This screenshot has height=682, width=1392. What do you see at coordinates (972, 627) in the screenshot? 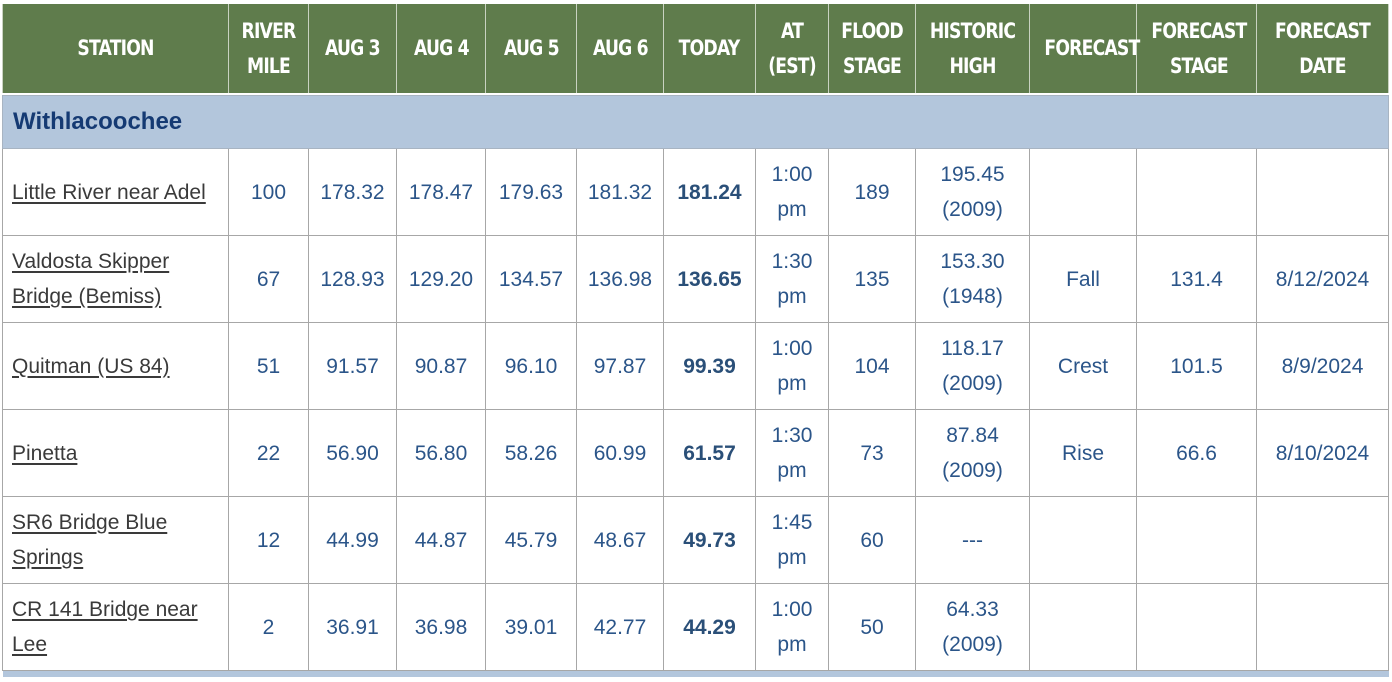
I see `historic-high-cell: 64.33 (2009)` at bounding box center [972, 627].